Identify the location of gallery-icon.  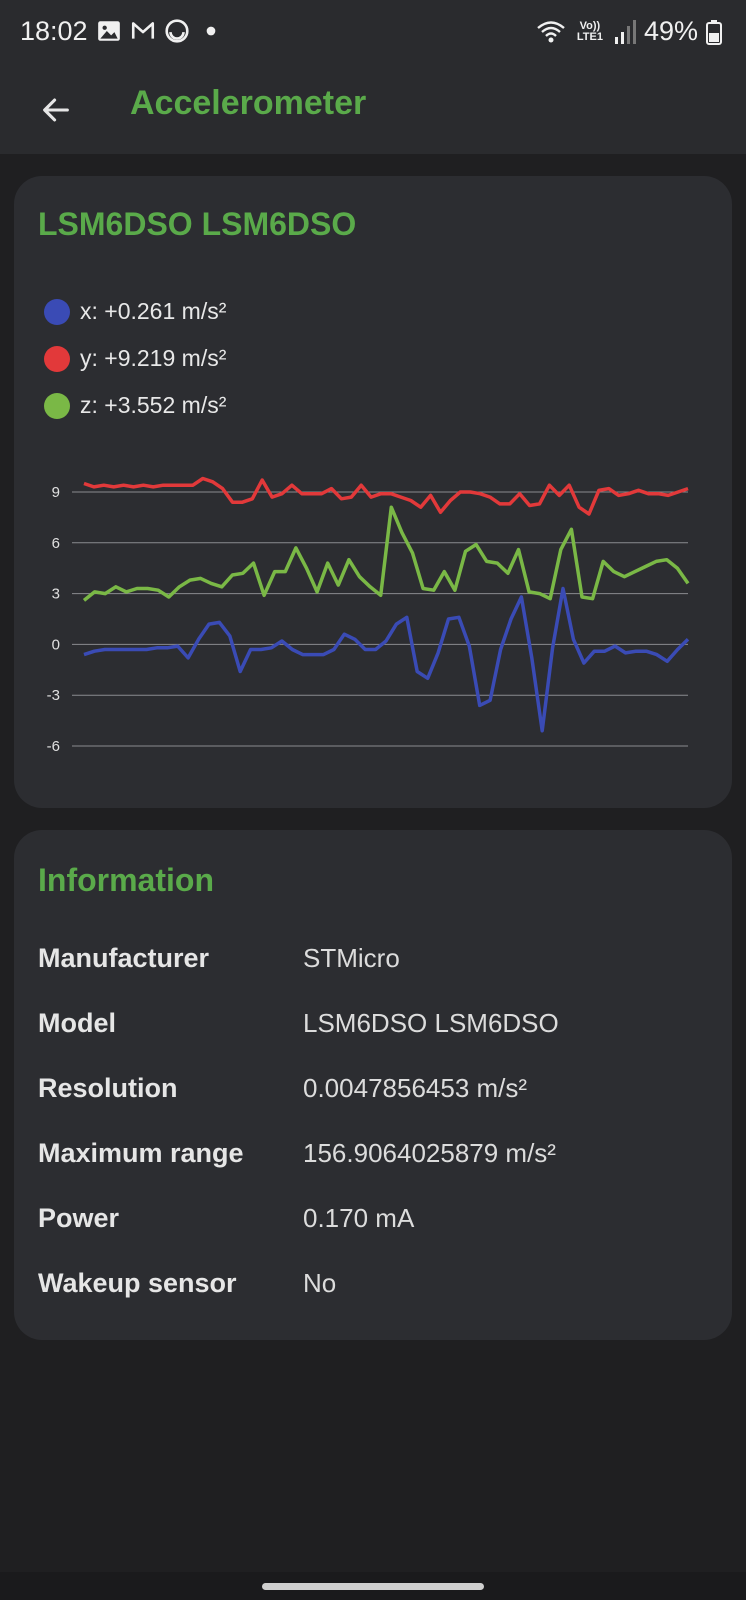
(109, 31).